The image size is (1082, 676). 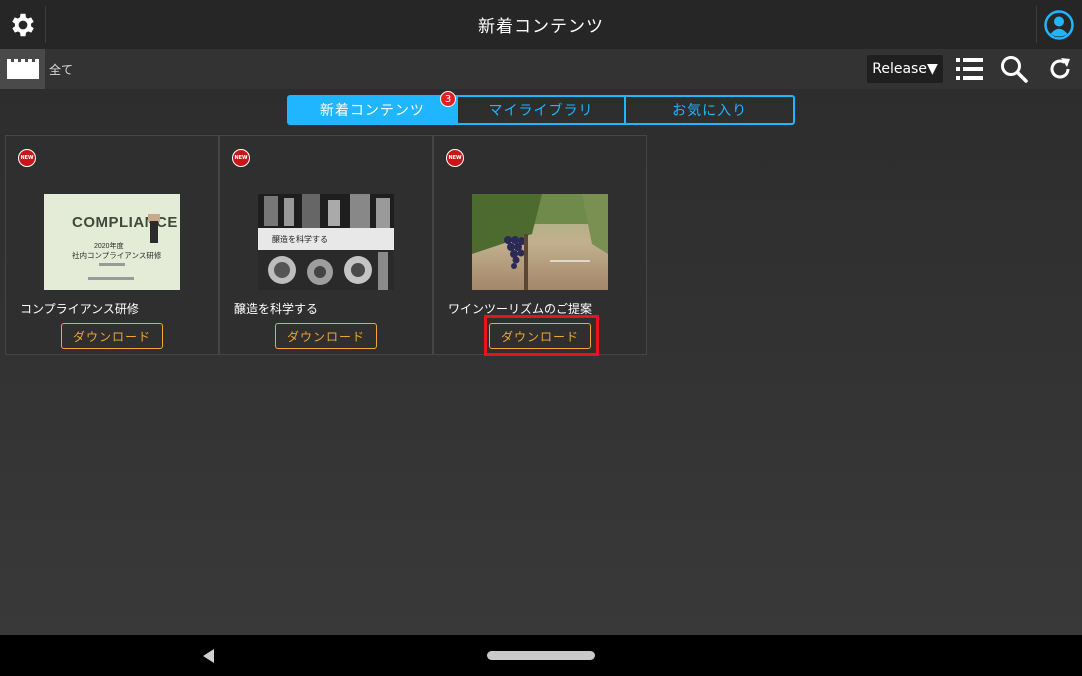 I want to click on release-dropdown: Release▼, so click(x=905, y=69).